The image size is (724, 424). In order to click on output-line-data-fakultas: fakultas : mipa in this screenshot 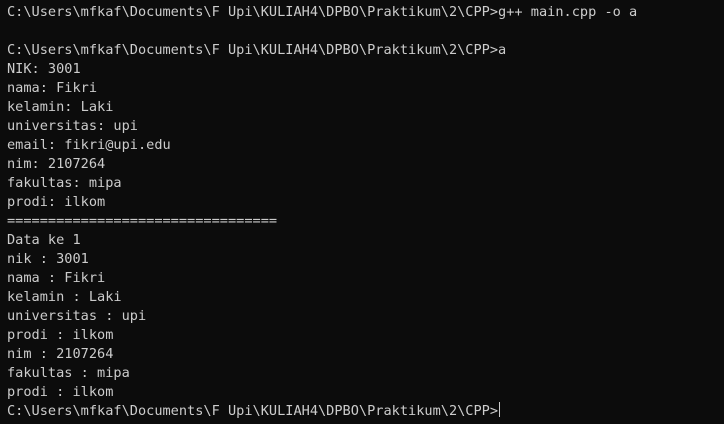, I will do `click(68, 373)`.